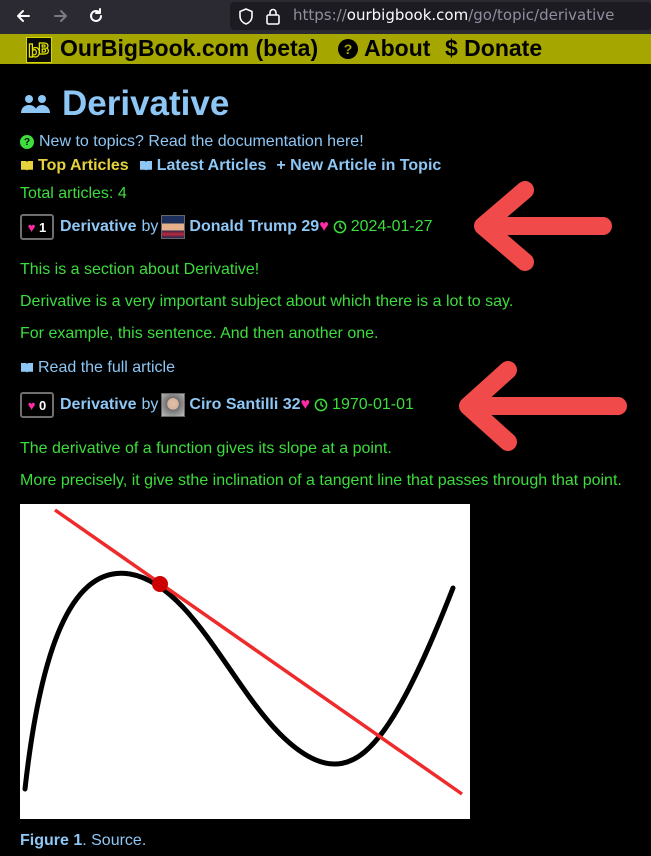 This screenshot has width=651, height=856. I want to click on question-circle-icon: ?, so click(27, 142).